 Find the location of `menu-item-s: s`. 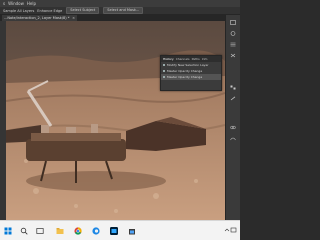

menu-item-s: s is located at coordinates (4, 3).